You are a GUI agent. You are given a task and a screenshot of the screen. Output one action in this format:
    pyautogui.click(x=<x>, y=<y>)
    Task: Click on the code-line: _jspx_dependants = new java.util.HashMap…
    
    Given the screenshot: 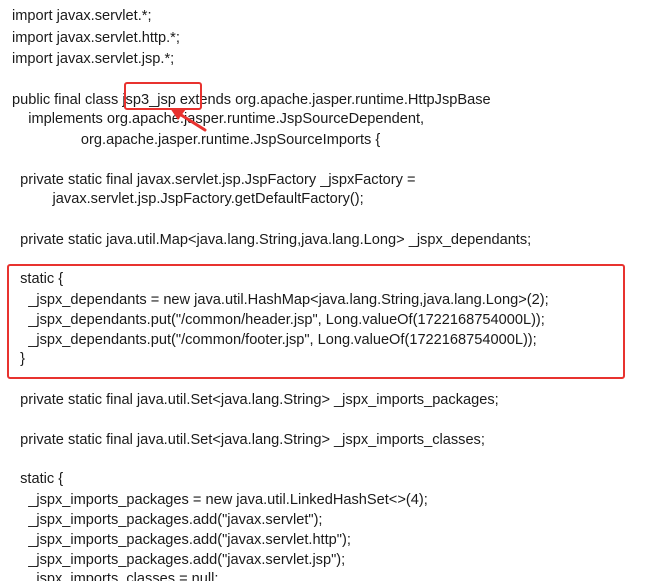 What is the action you would take?
    pyautogui.click(x=280, y=300)
    